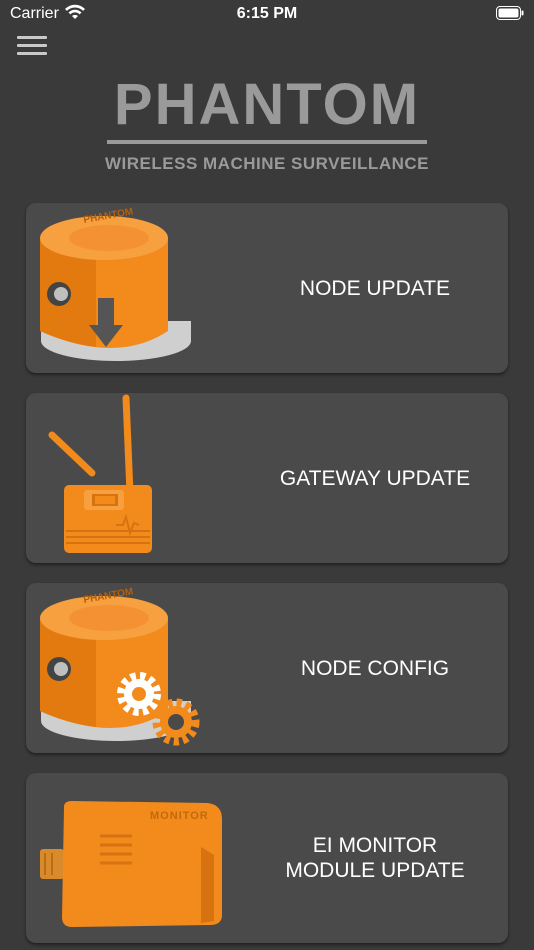 This screenshot has height=950, width=534. I want to click on gear-icon, so click(139, 694).